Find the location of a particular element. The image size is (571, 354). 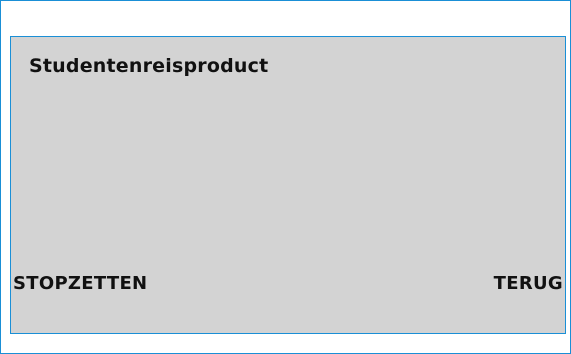

dialog-title: Studentenreisproduct is located at coordinates (149, 66).